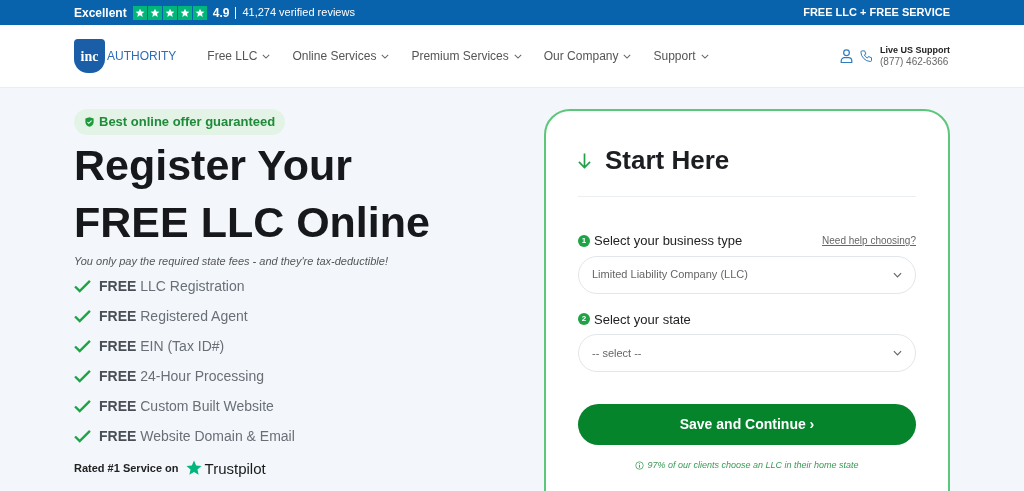  What do you see at coordinates (668, 241) in the screenshot?
I see `field-label: Select your business type` at bounding box center [668, 241].